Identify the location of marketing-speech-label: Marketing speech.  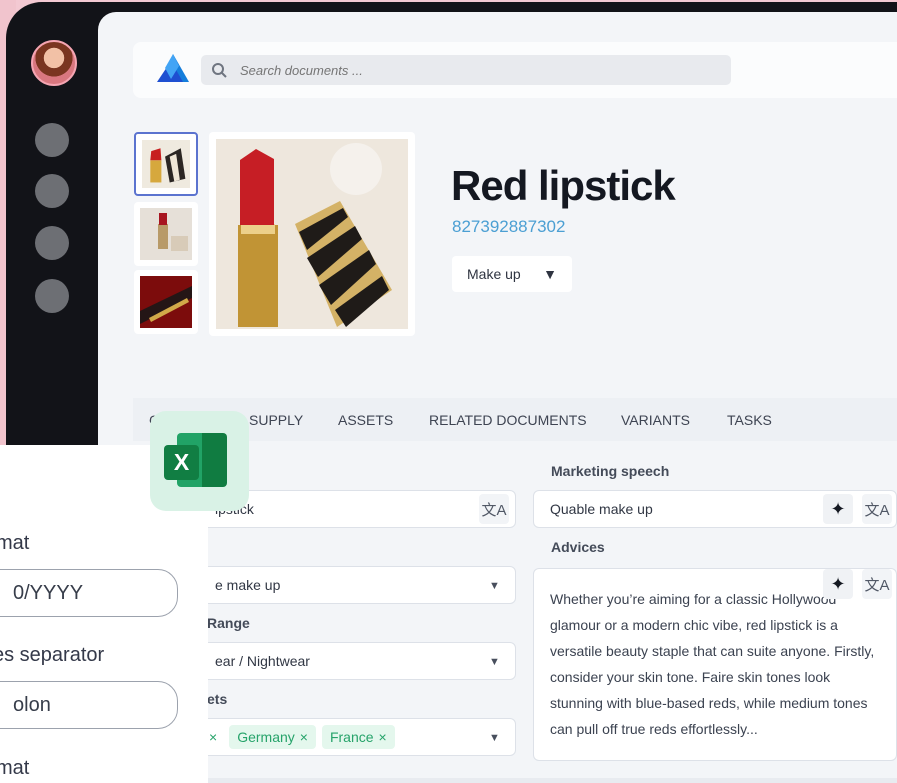
(610, 471).